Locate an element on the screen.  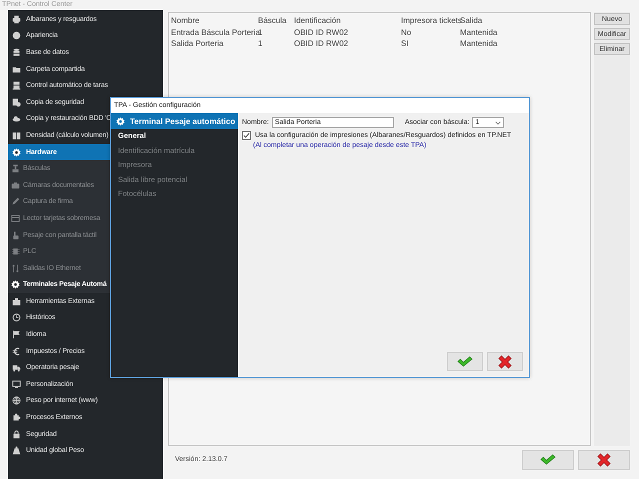
weight-icon is located at coordinates (16, 451).